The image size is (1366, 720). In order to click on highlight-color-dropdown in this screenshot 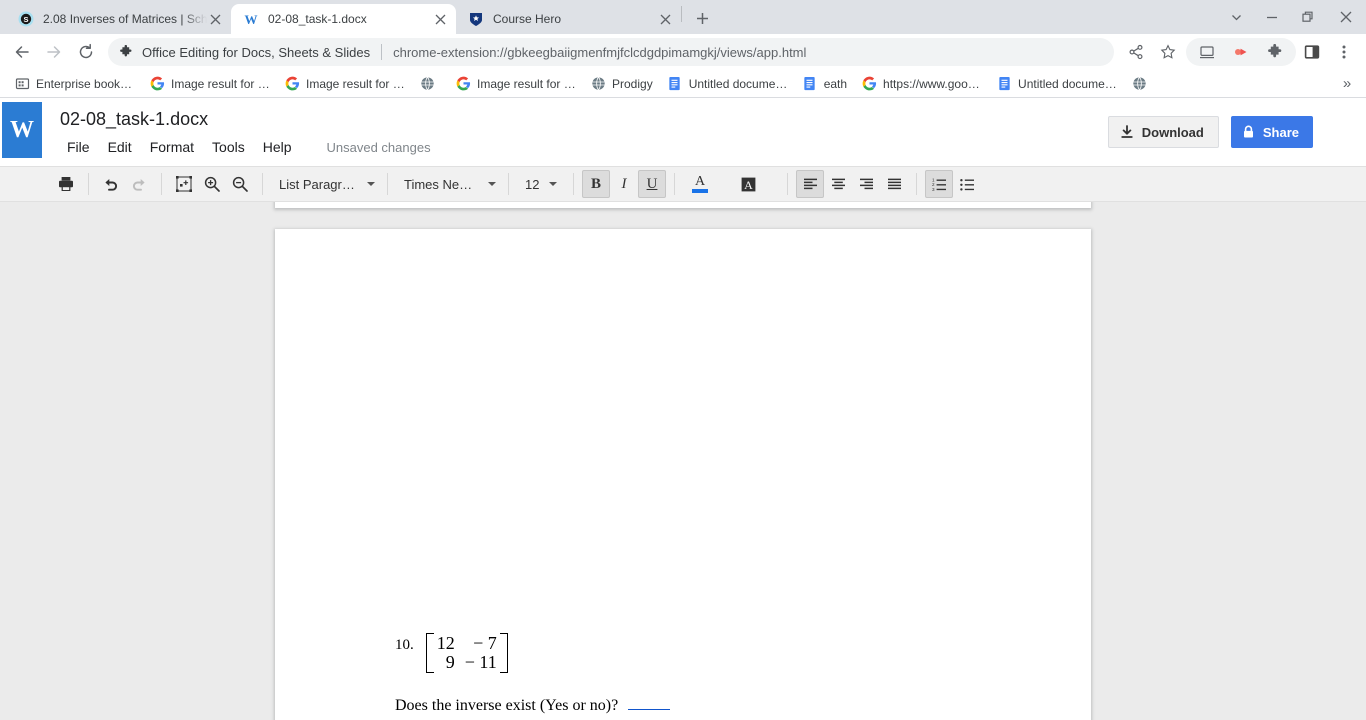, I will do `click(772, 184)`.